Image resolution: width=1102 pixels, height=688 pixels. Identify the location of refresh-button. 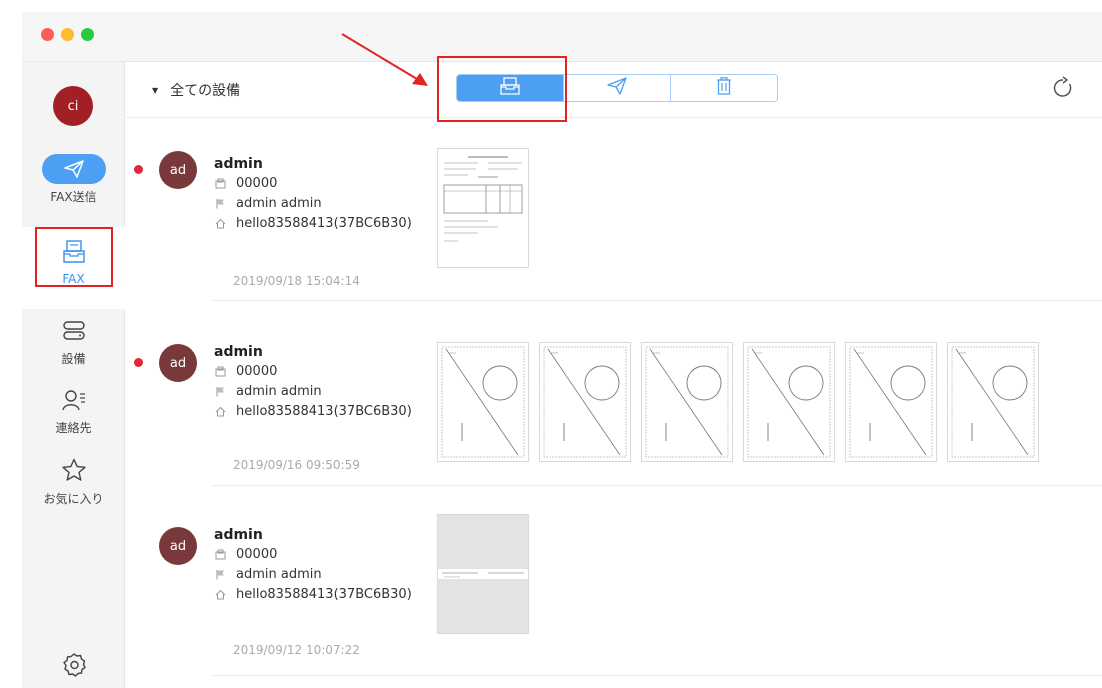
(1063, 88).